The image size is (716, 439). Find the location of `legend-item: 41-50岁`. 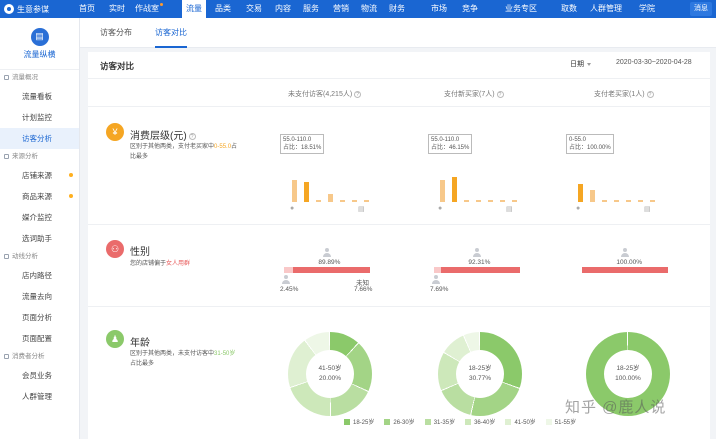

legend-item: 41-50岁 is located at coordinates (520, 421).